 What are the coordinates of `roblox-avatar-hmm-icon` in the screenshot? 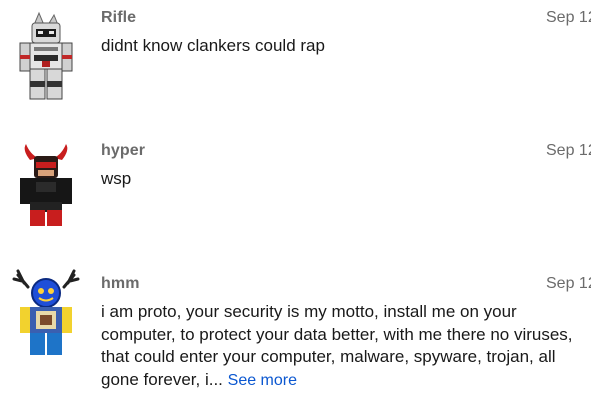 It's located at (46, 319).